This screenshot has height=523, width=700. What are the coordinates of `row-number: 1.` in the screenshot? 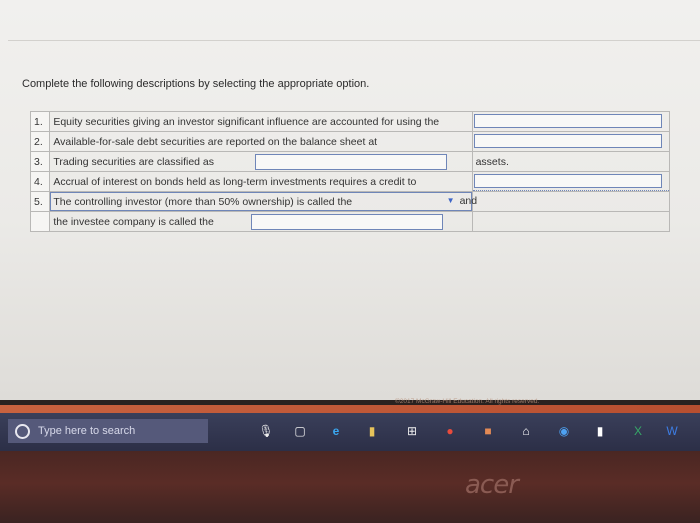 It's located at (40, 121).